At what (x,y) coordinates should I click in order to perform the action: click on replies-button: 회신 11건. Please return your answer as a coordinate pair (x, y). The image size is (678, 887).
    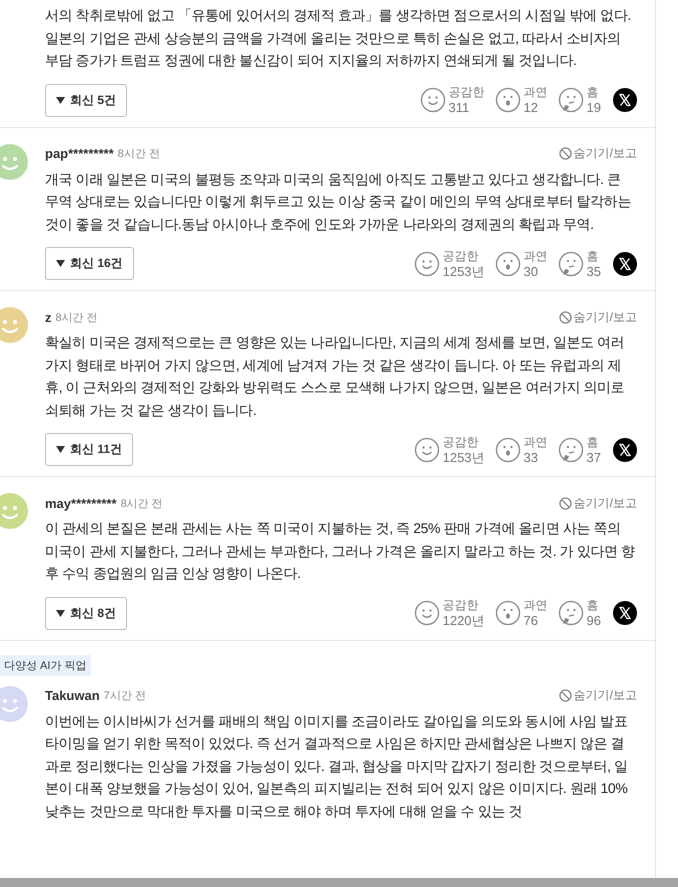
    Looking at the image, I should click on (89, 449).